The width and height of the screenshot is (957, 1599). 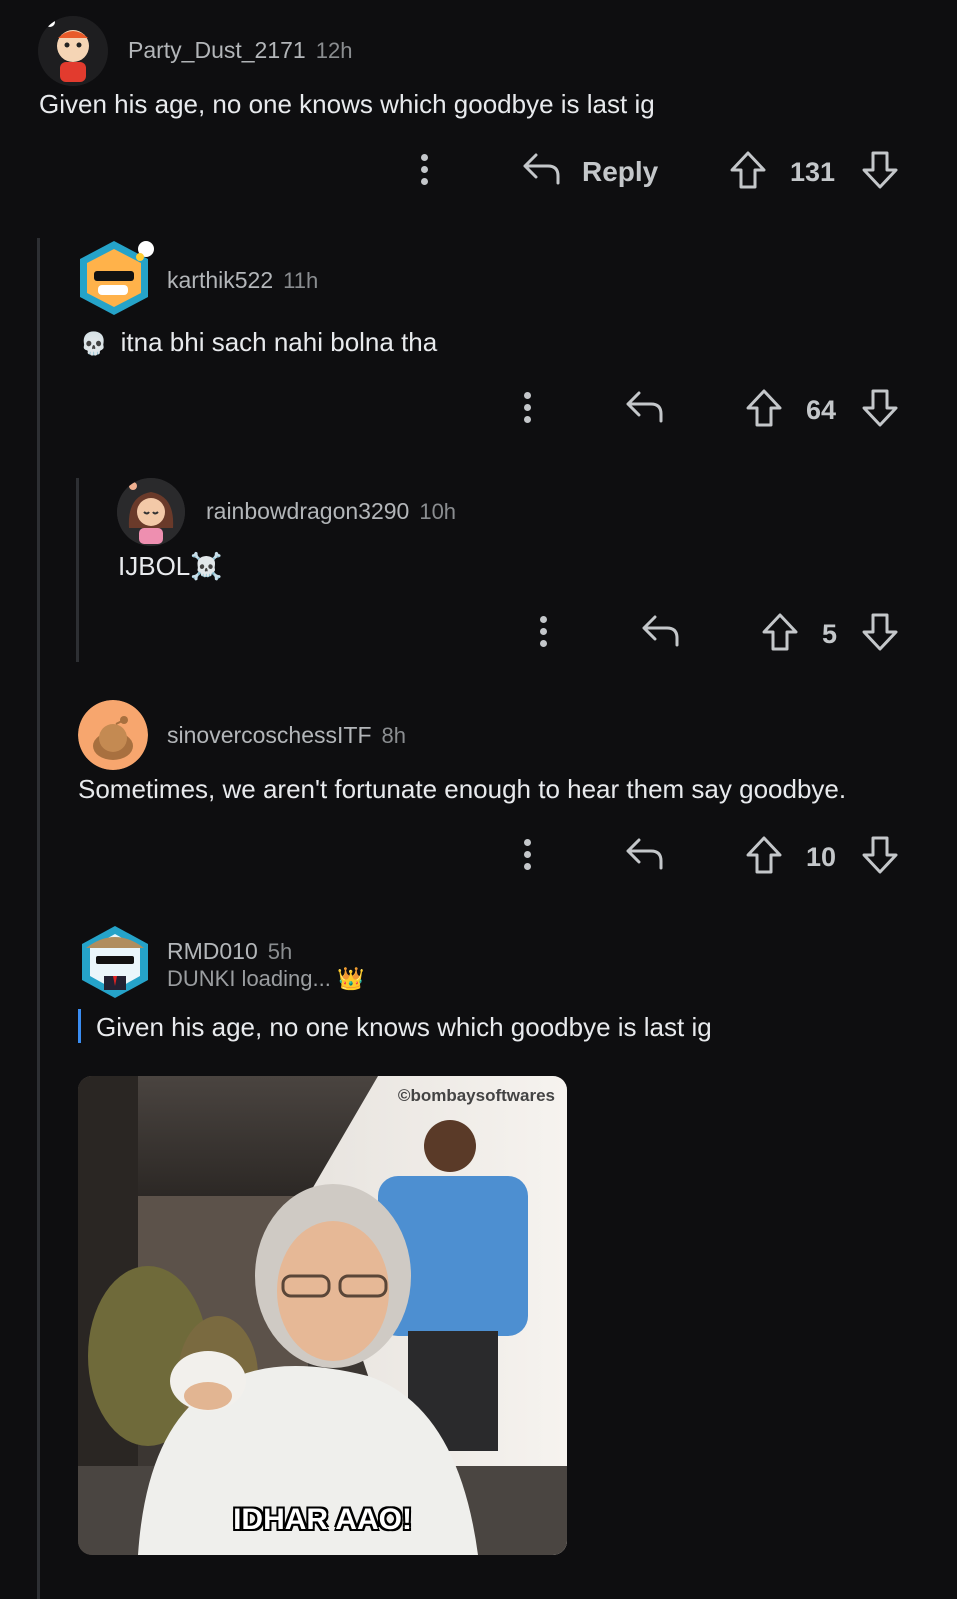 I want to click on skull-emoji-icon: 💀, so click(x=94, y=343).